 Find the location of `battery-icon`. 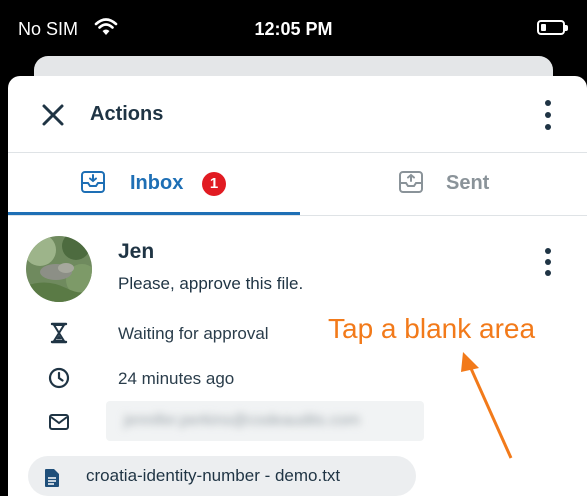

battery-icon is located at coordinates (552, 27).